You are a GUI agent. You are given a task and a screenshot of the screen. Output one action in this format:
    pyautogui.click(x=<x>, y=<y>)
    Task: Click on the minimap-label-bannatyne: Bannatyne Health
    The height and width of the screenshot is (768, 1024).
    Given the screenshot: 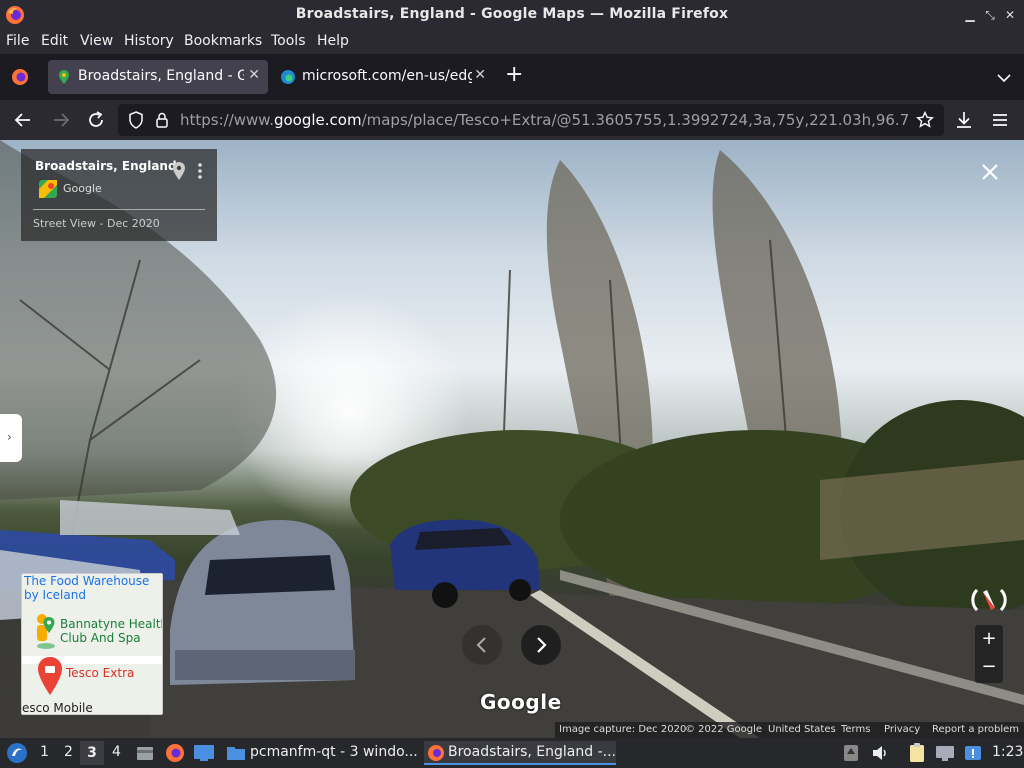 What is the action you would take?
    pyautogui.click(x=111, y=624)
    